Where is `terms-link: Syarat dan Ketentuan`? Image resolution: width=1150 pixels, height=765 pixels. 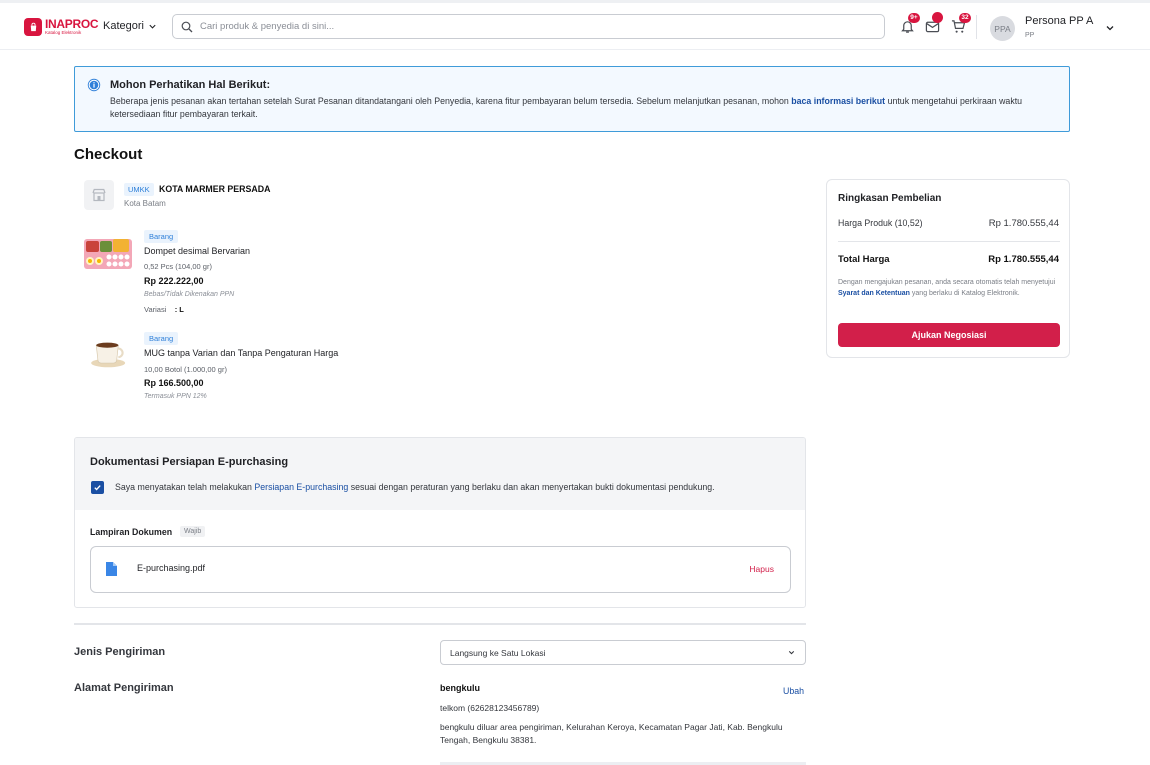 terms-link: Syarat dan Ketentuan is located at coordinates (874, 293).